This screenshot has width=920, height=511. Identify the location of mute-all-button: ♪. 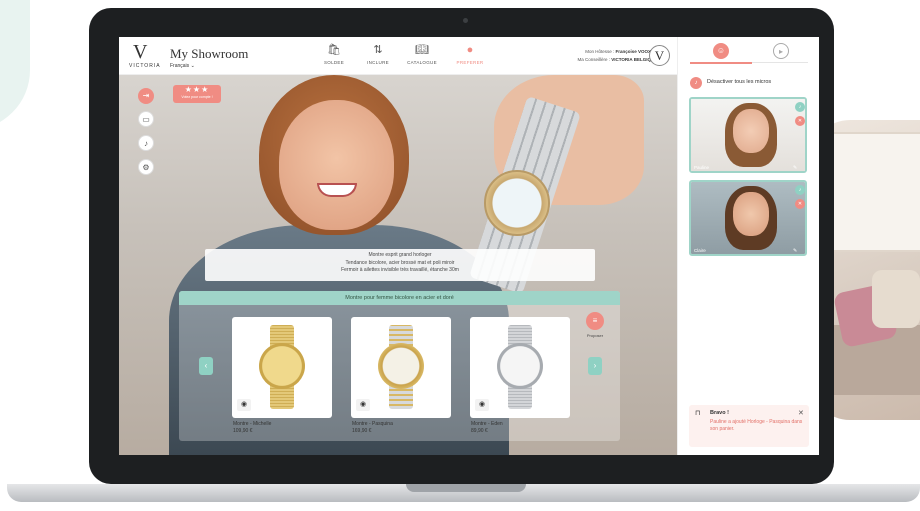
(696, 83).